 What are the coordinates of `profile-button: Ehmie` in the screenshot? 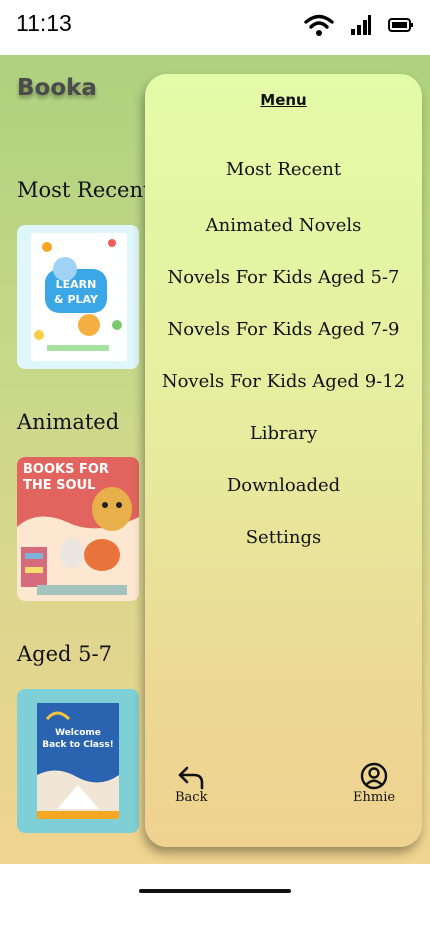 It's located at (374, 783).